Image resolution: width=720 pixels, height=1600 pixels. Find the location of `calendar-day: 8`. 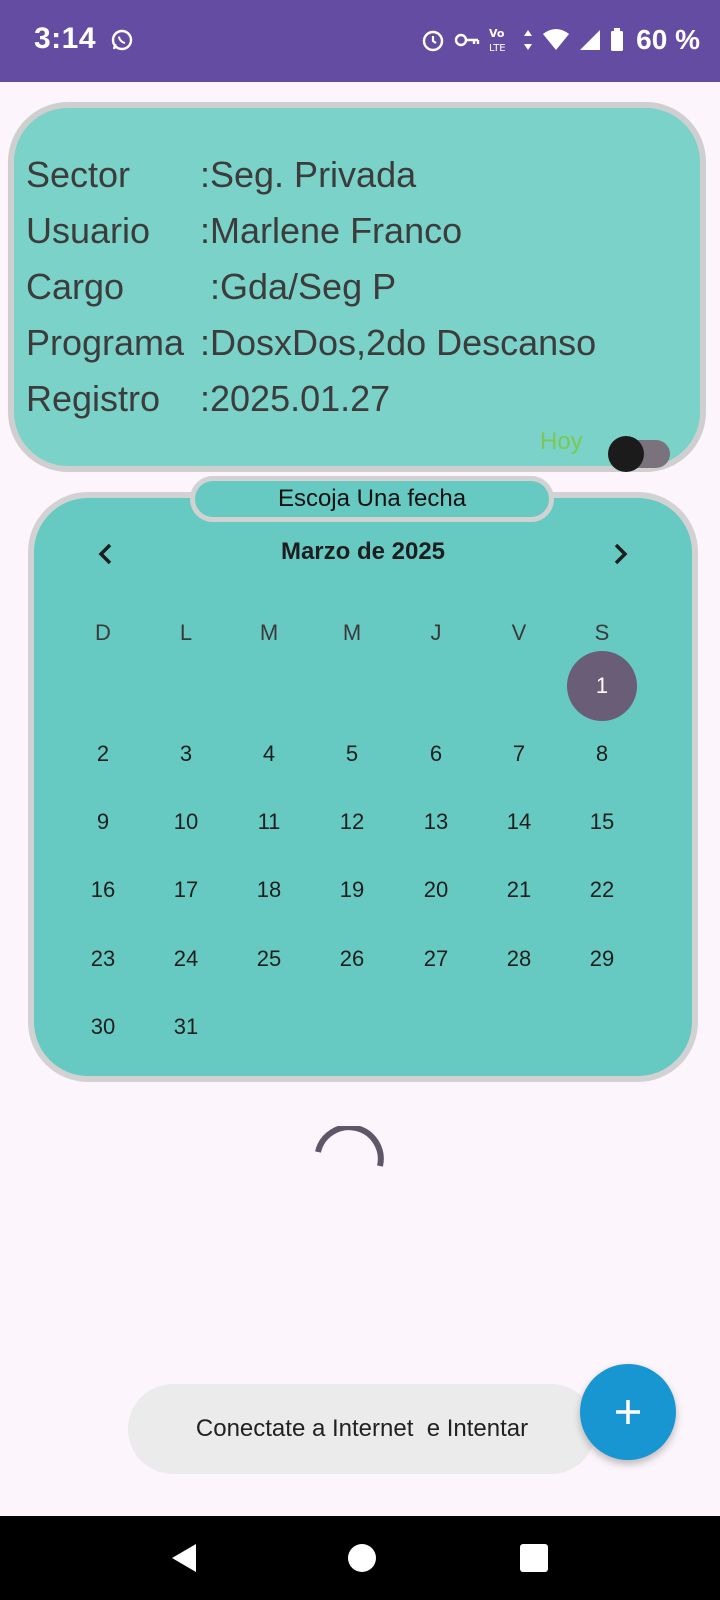

calendar-day: 8 is located at coordinates (602, 754).